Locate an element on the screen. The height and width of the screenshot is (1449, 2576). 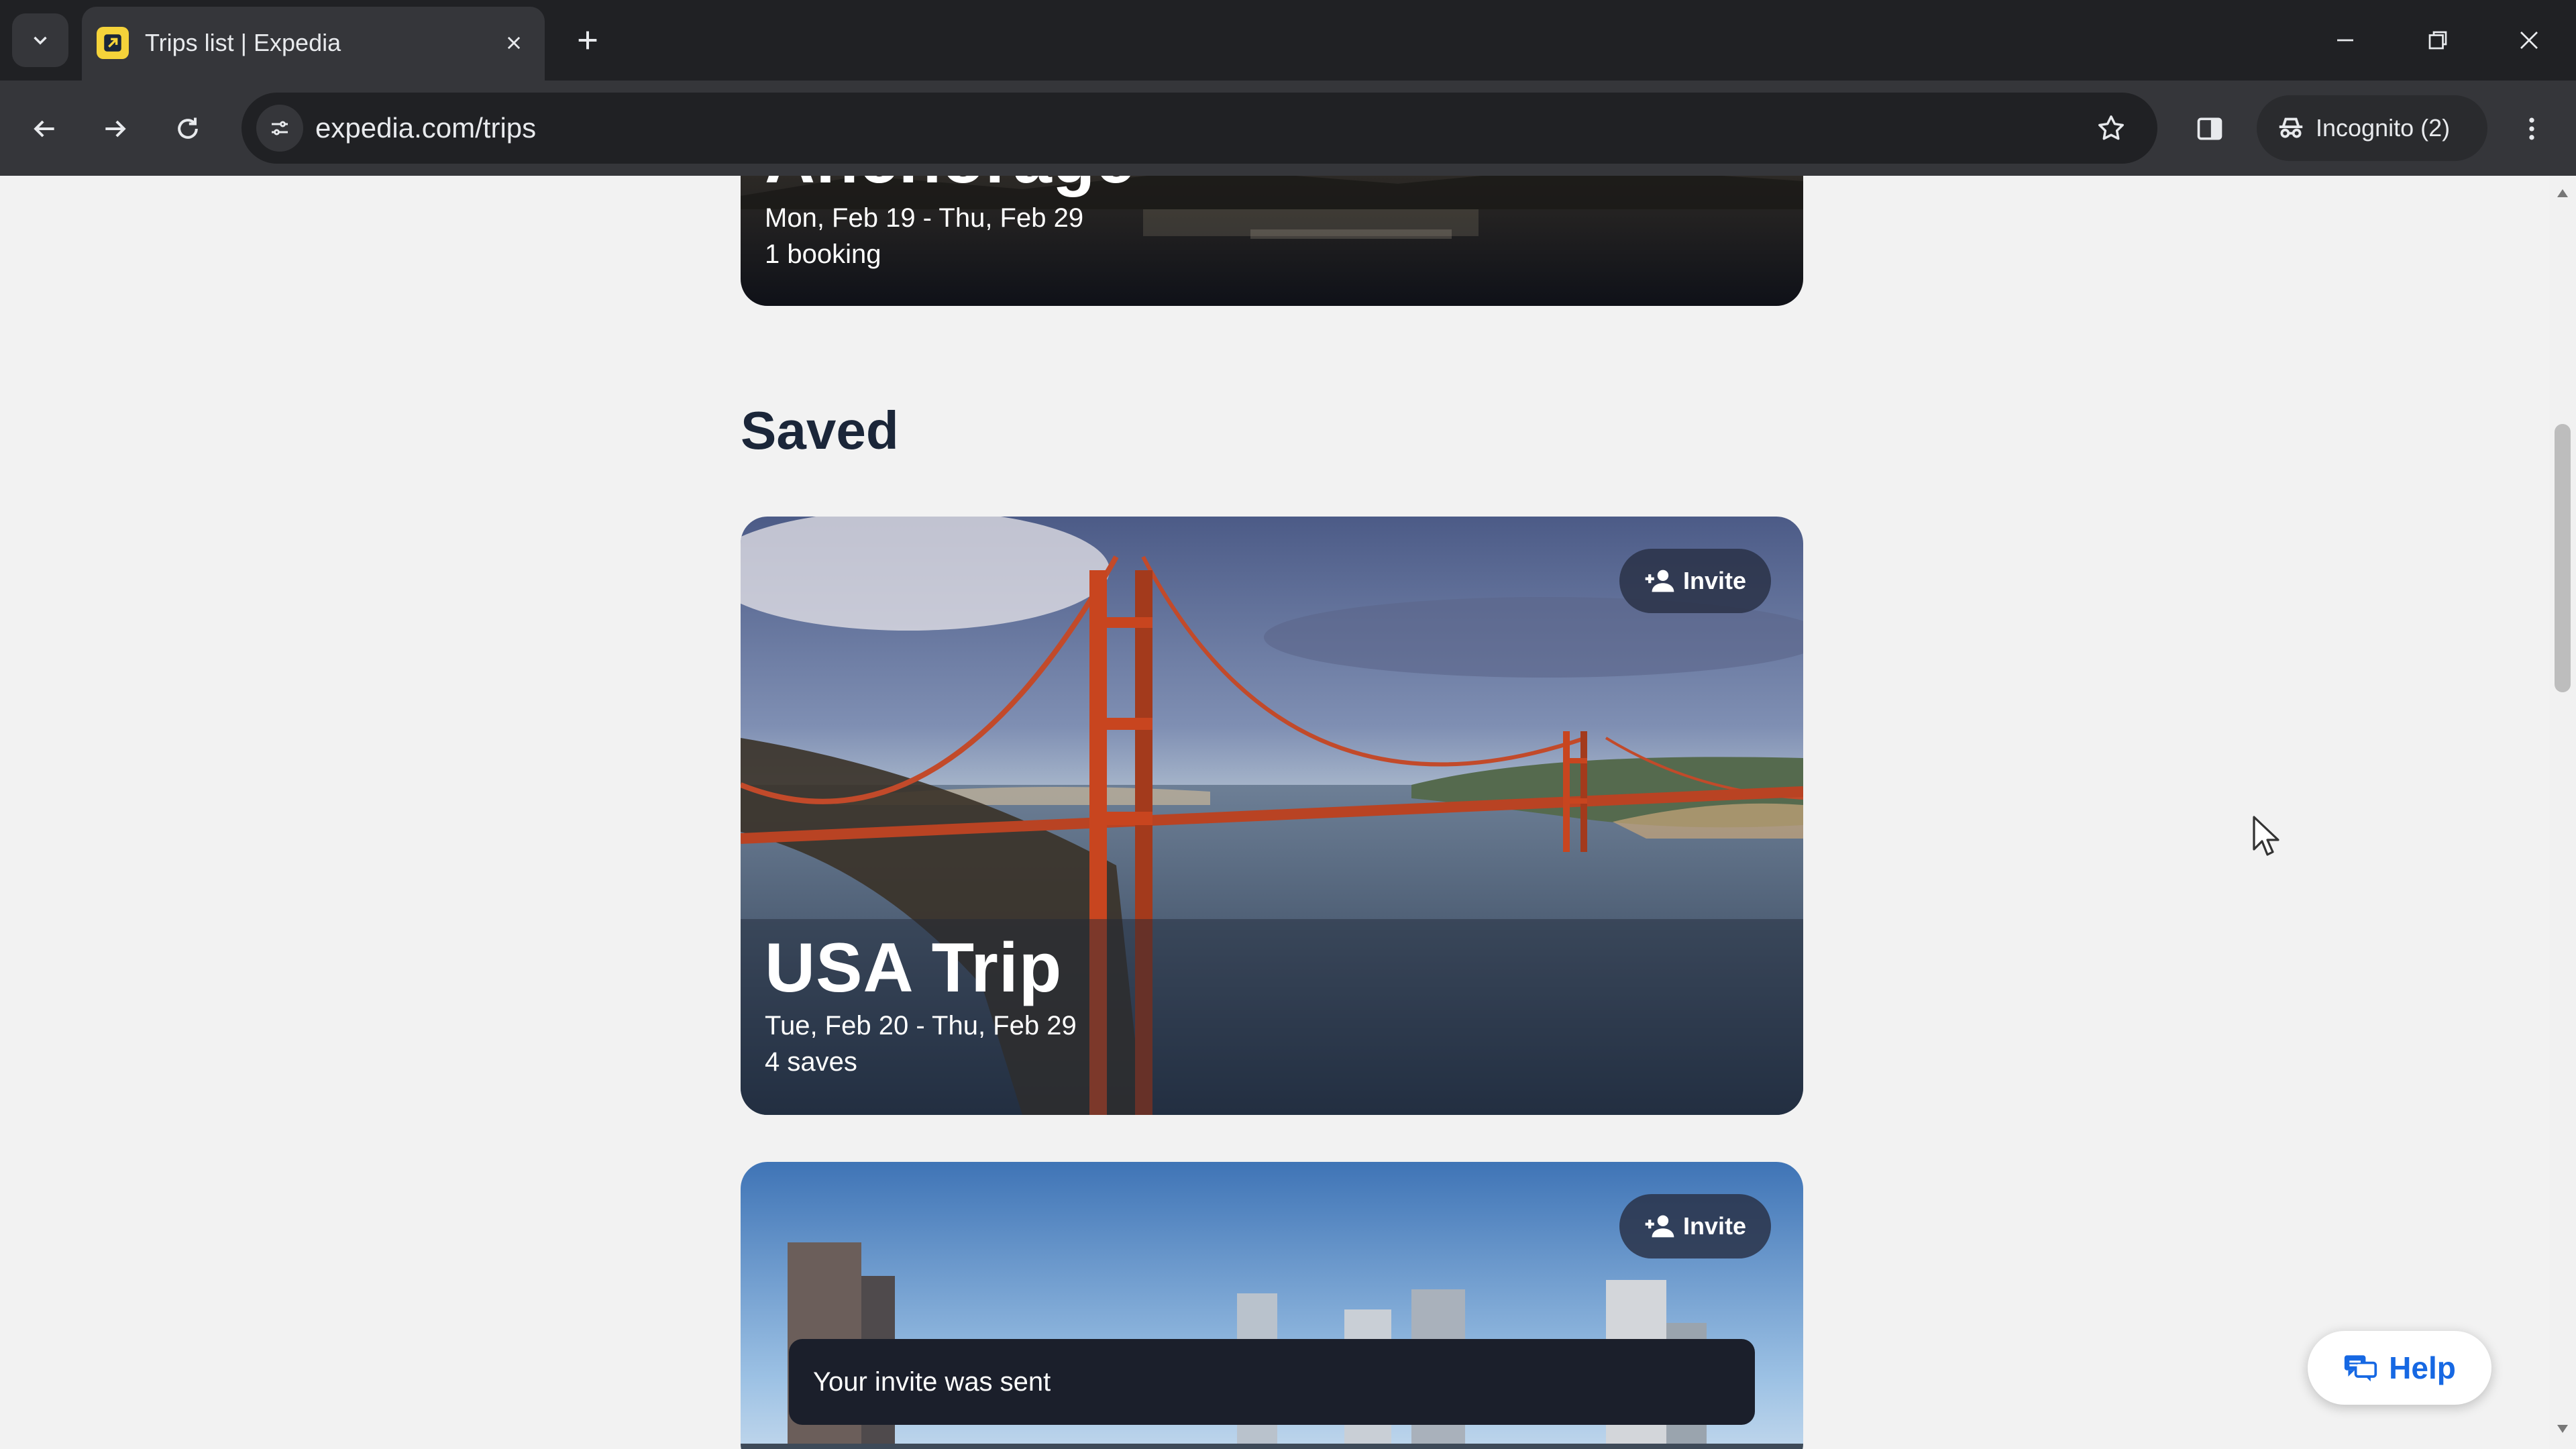
incognito-label: Incognito (2) is located at coordinates (2383, 128).